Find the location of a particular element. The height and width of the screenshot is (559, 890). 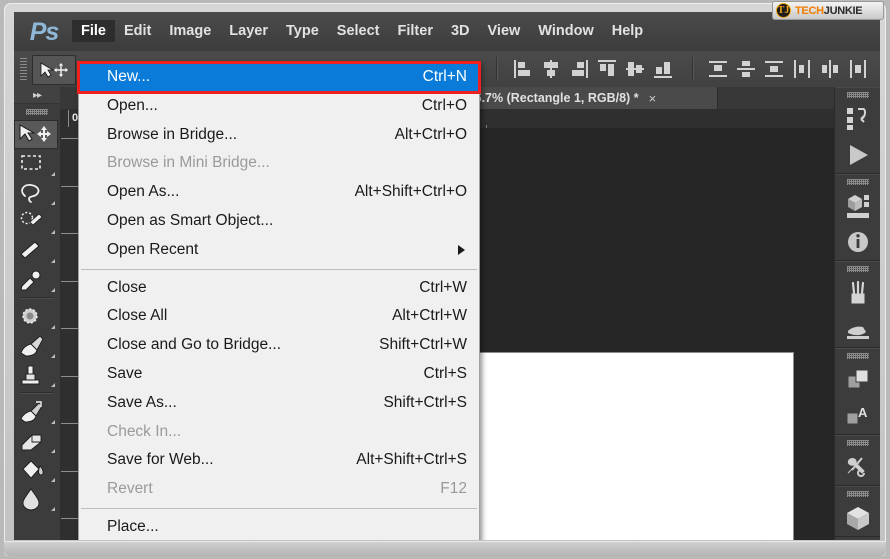

close-icon: × is located at coordinates (653, 98).